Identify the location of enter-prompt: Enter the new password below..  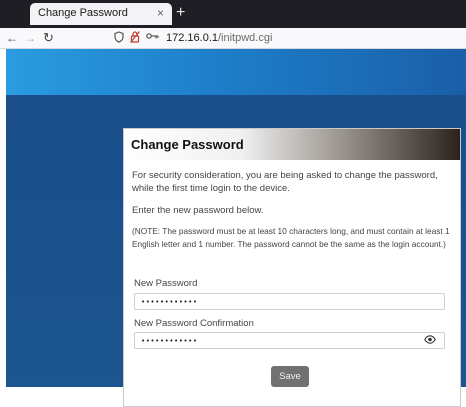
(198, 210).